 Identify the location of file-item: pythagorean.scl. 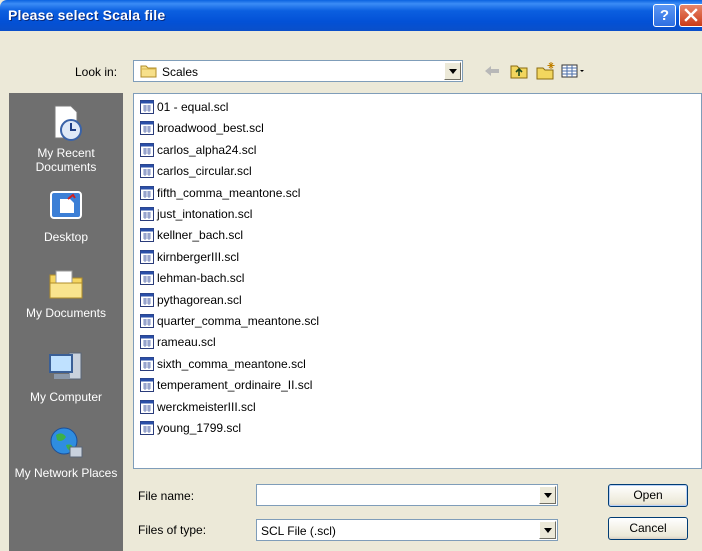
(191, 300).